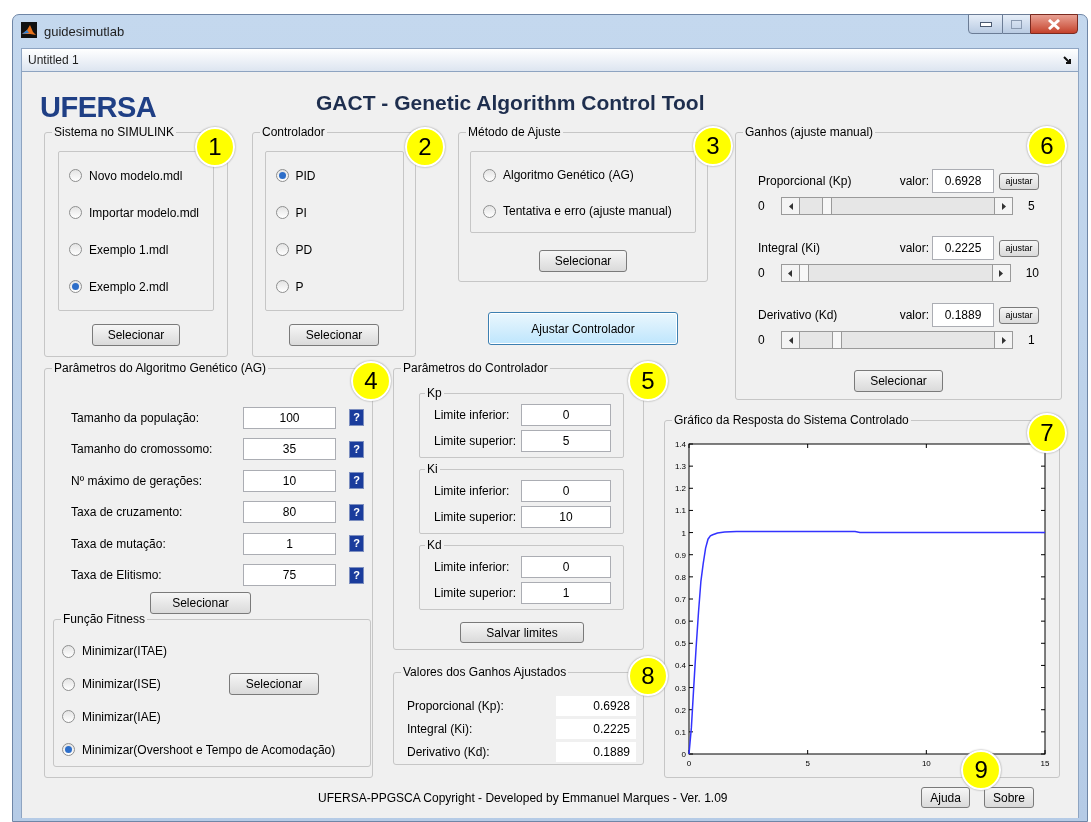  Describe the element at coordinates (510, 102) in the screenshot. I see `app-title: GACT - Genetic Algorithm Control Tool` at that location.